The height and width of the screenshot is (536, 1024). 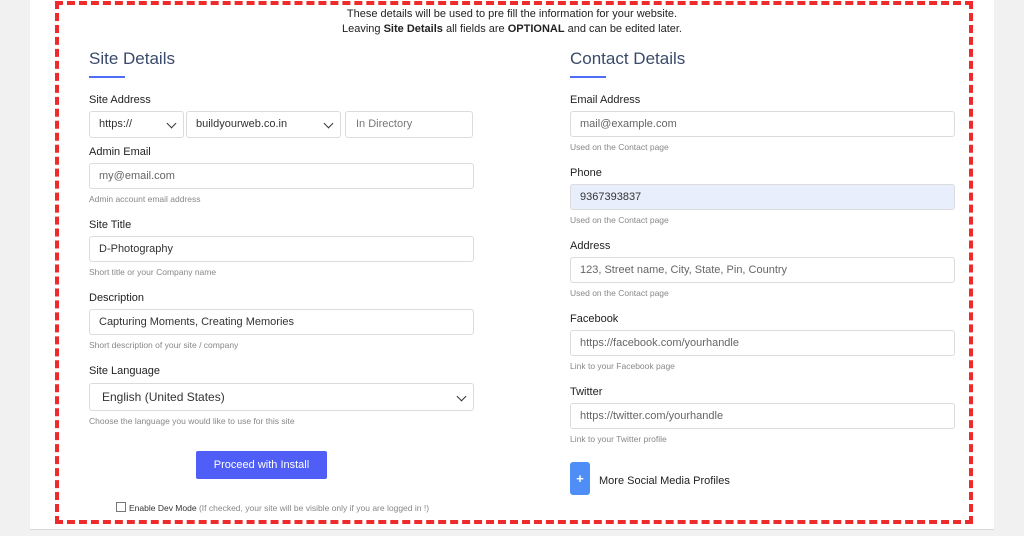 I want to click on add-social-button: +, so click(x=580, y=478).